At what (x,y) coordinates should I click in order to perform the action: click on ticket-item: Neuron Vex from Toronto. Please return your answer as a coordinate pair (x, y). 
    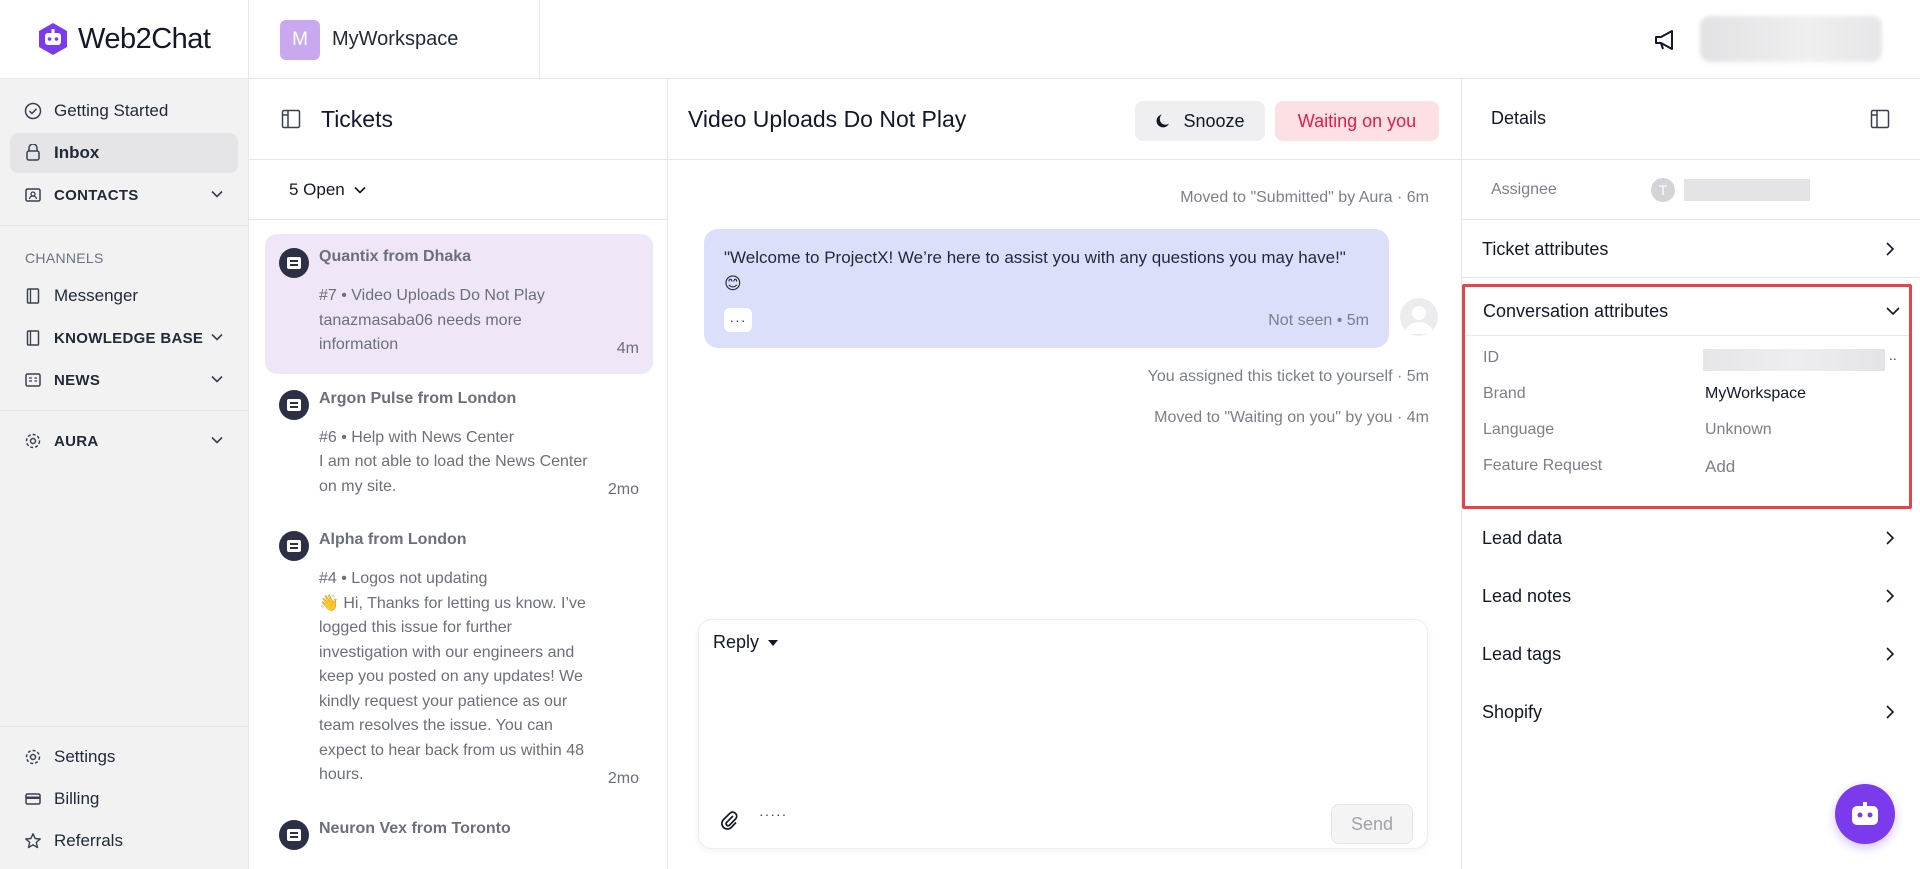
    Looking at the image, I should click on (459, 837).